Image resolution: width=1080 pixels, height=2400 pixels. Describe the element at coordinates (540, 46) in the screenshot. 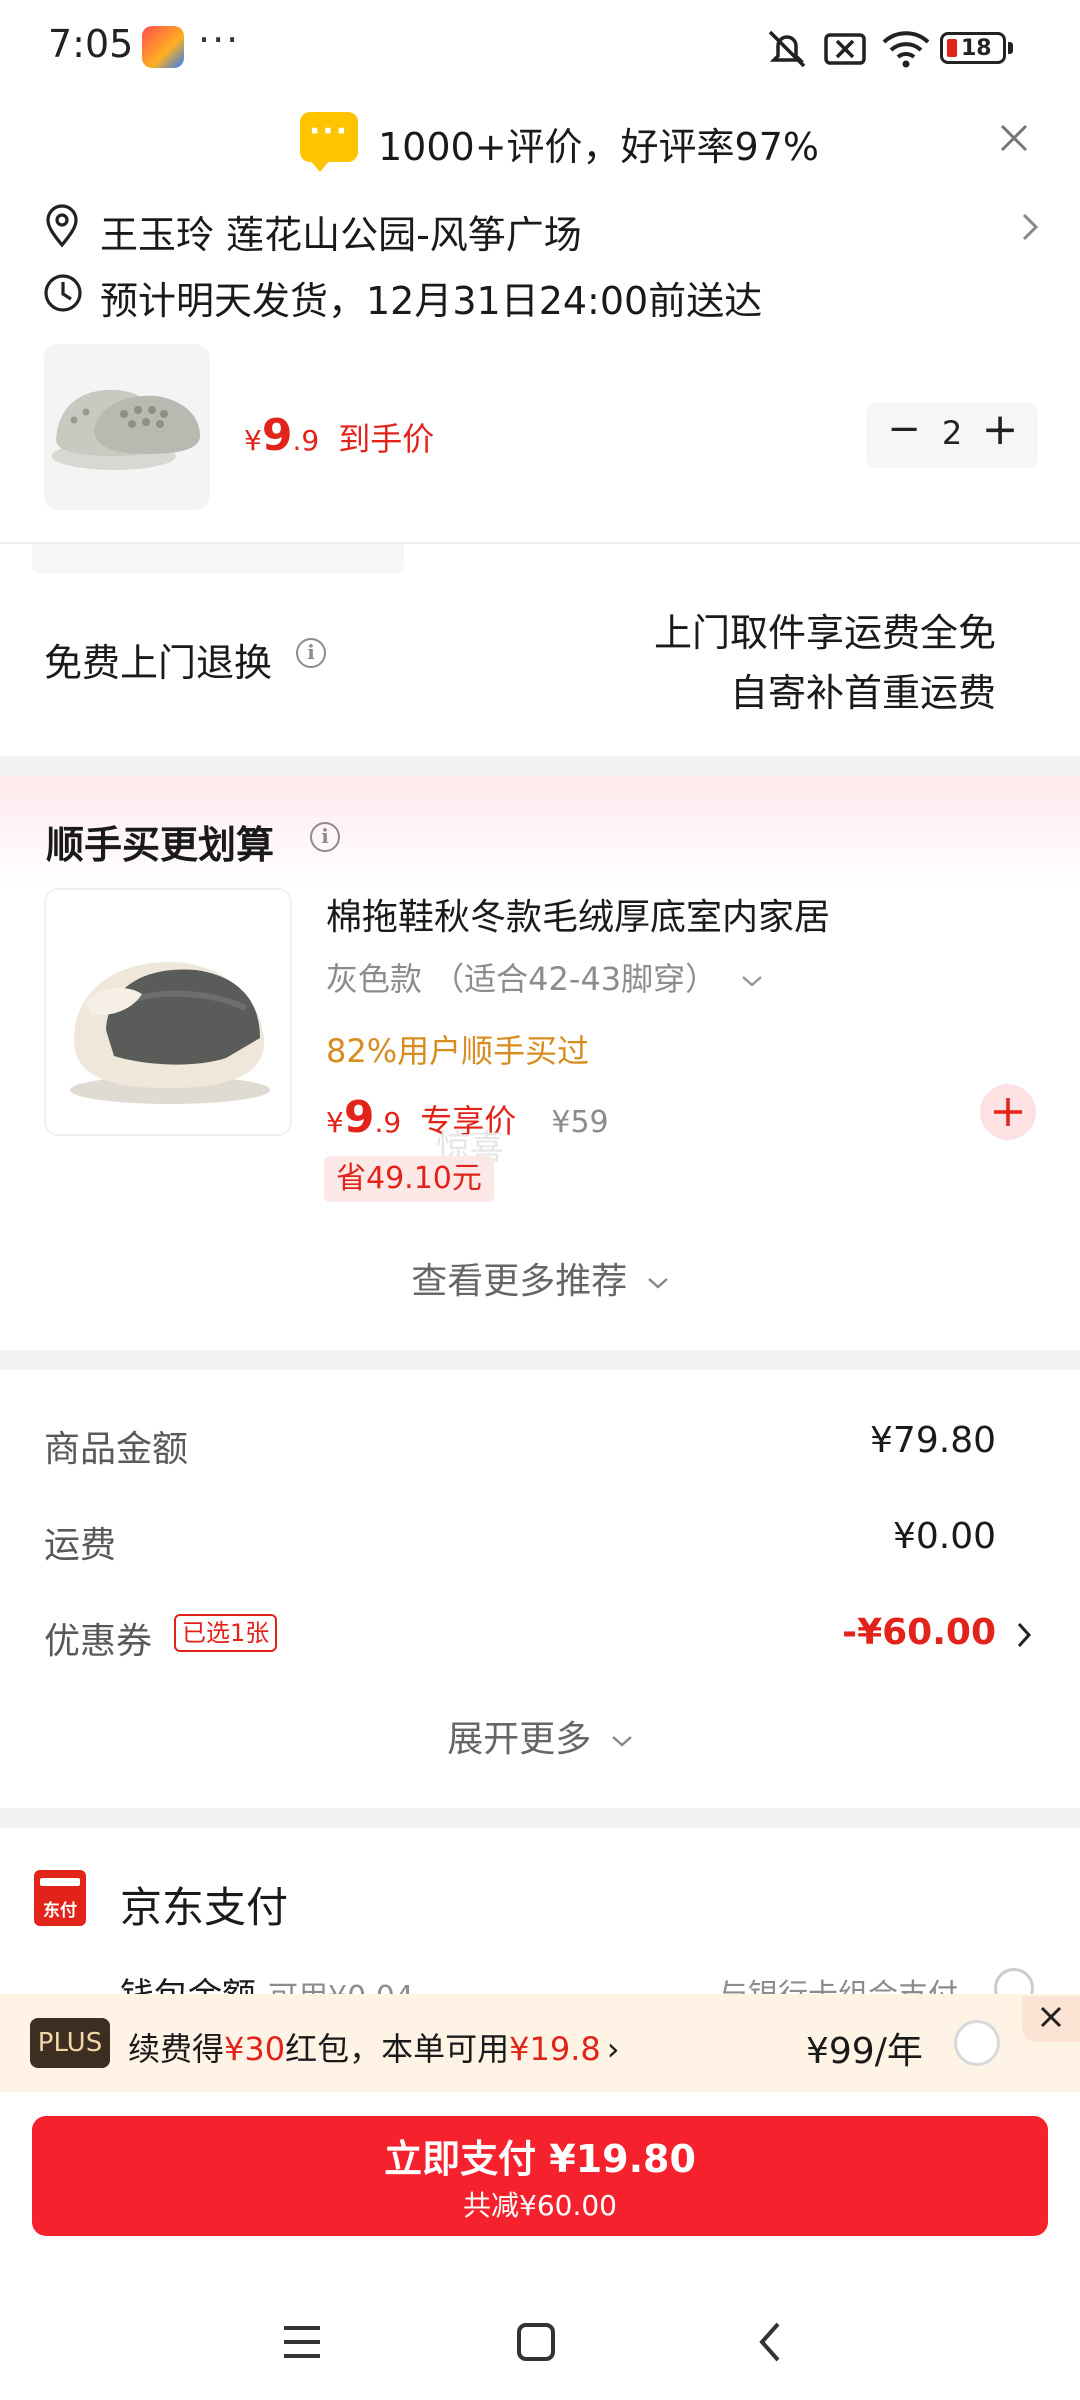

I see `status-bar: 7:05 ··· 18` at that location.